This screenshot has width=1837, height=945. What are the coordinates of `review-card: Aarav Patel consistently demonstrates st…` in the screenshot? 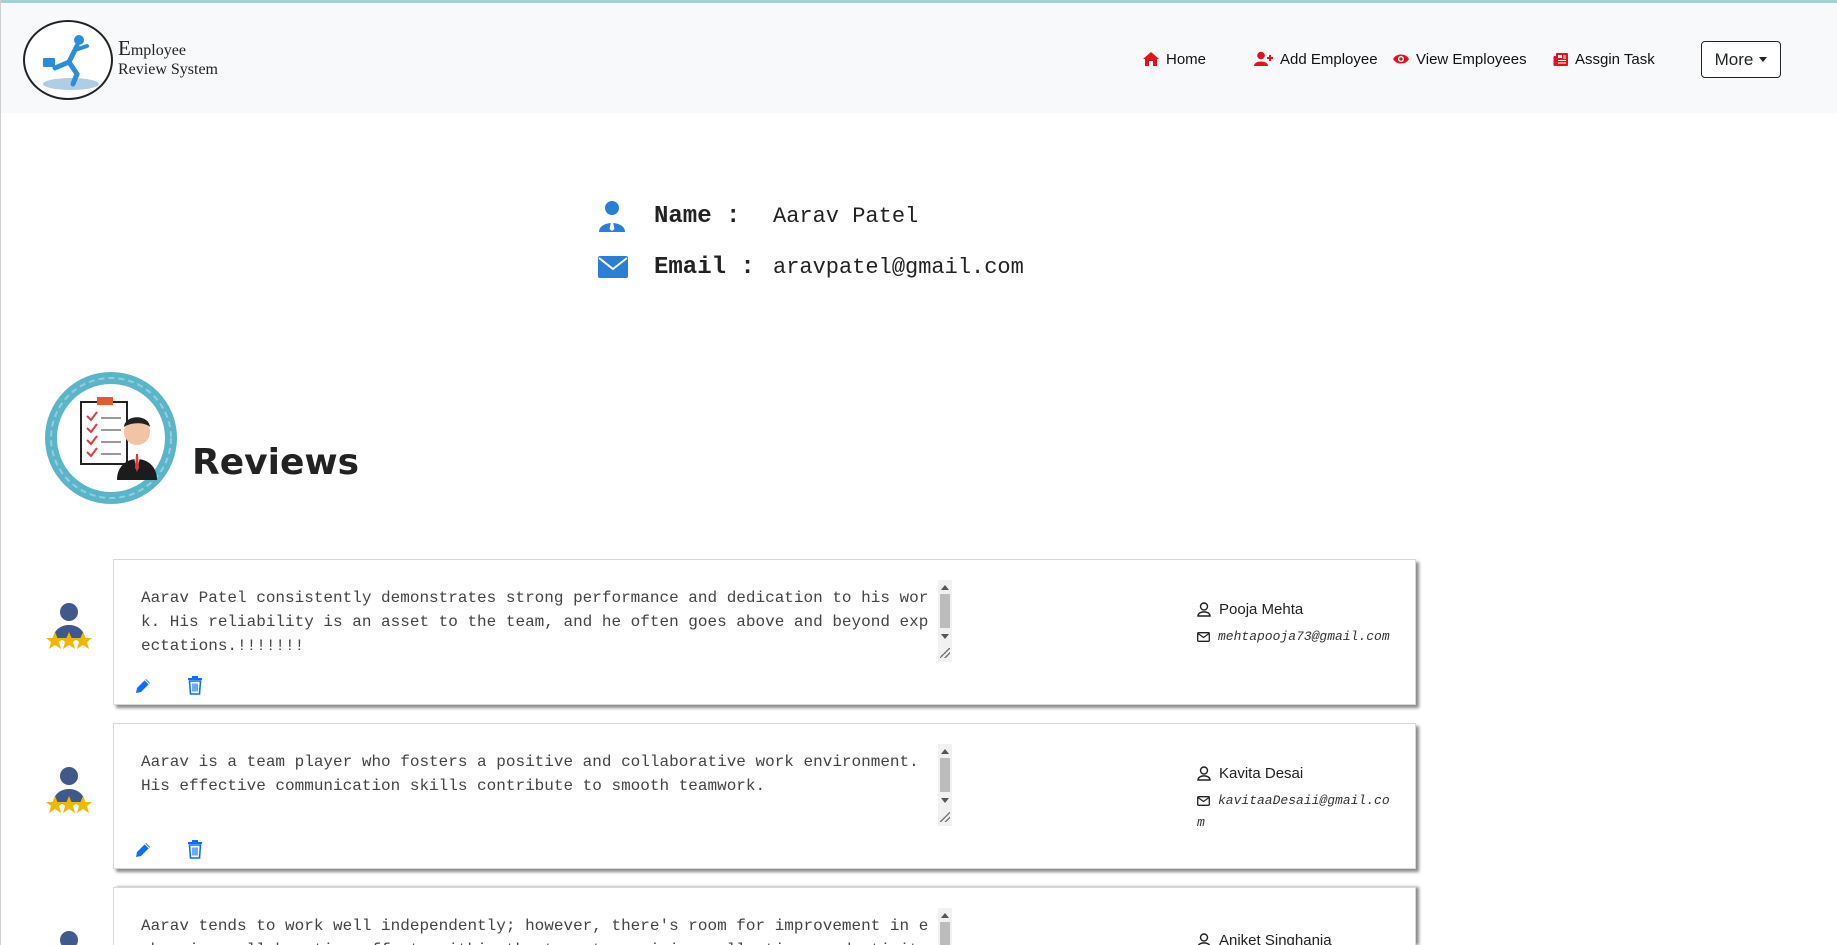 It's located at (764, 632).